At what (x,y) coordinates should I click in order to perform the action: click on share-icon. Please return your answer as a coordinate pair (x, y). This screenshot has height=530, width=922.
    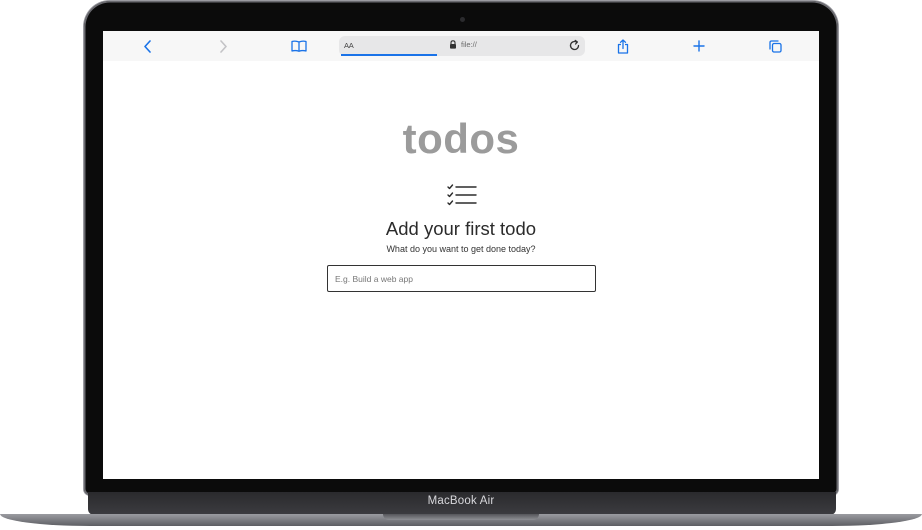
    Looking at the image, I should click on (623, 46).